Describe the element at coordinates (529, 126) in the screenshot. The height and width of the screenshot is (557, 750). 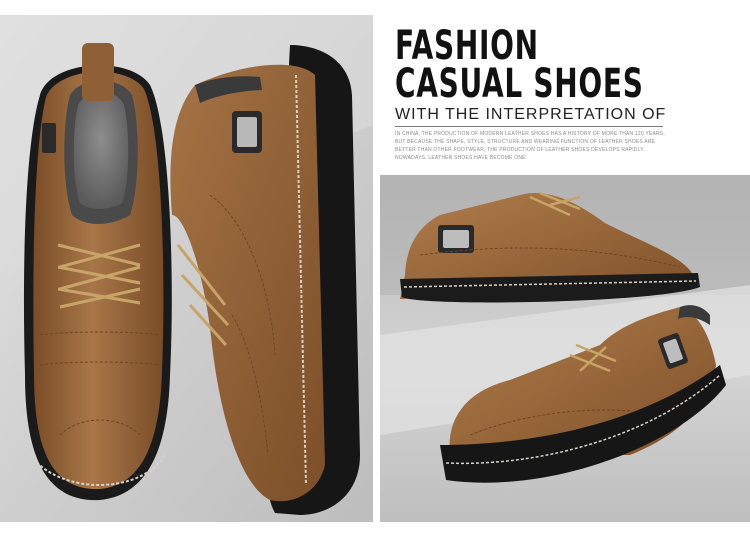
I see `divider` at that location.